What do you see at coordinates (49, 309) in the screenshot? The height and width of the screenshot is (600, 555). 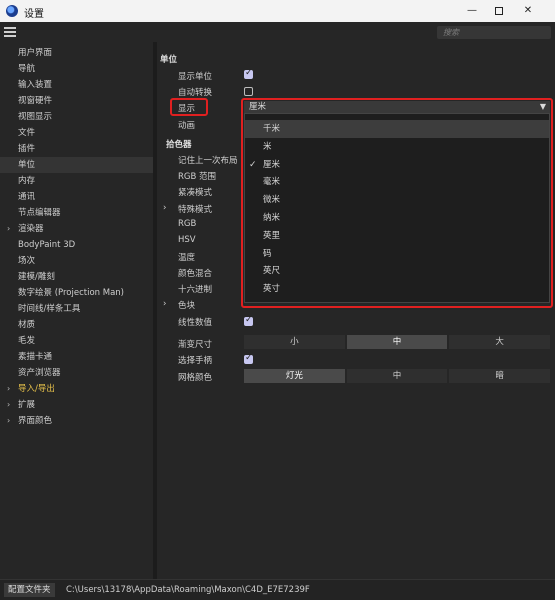 I see `sidebar-item-label: 时间线/样条工具` at bounding box center [49, 309].